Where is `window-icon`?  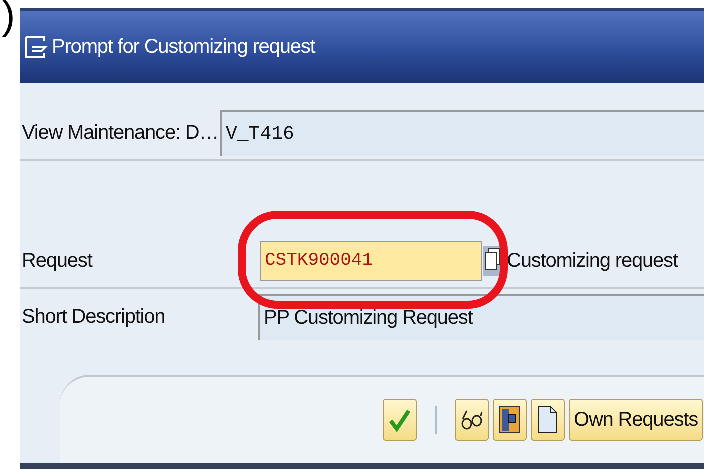 window-icon is located at coordinates (36, 47).